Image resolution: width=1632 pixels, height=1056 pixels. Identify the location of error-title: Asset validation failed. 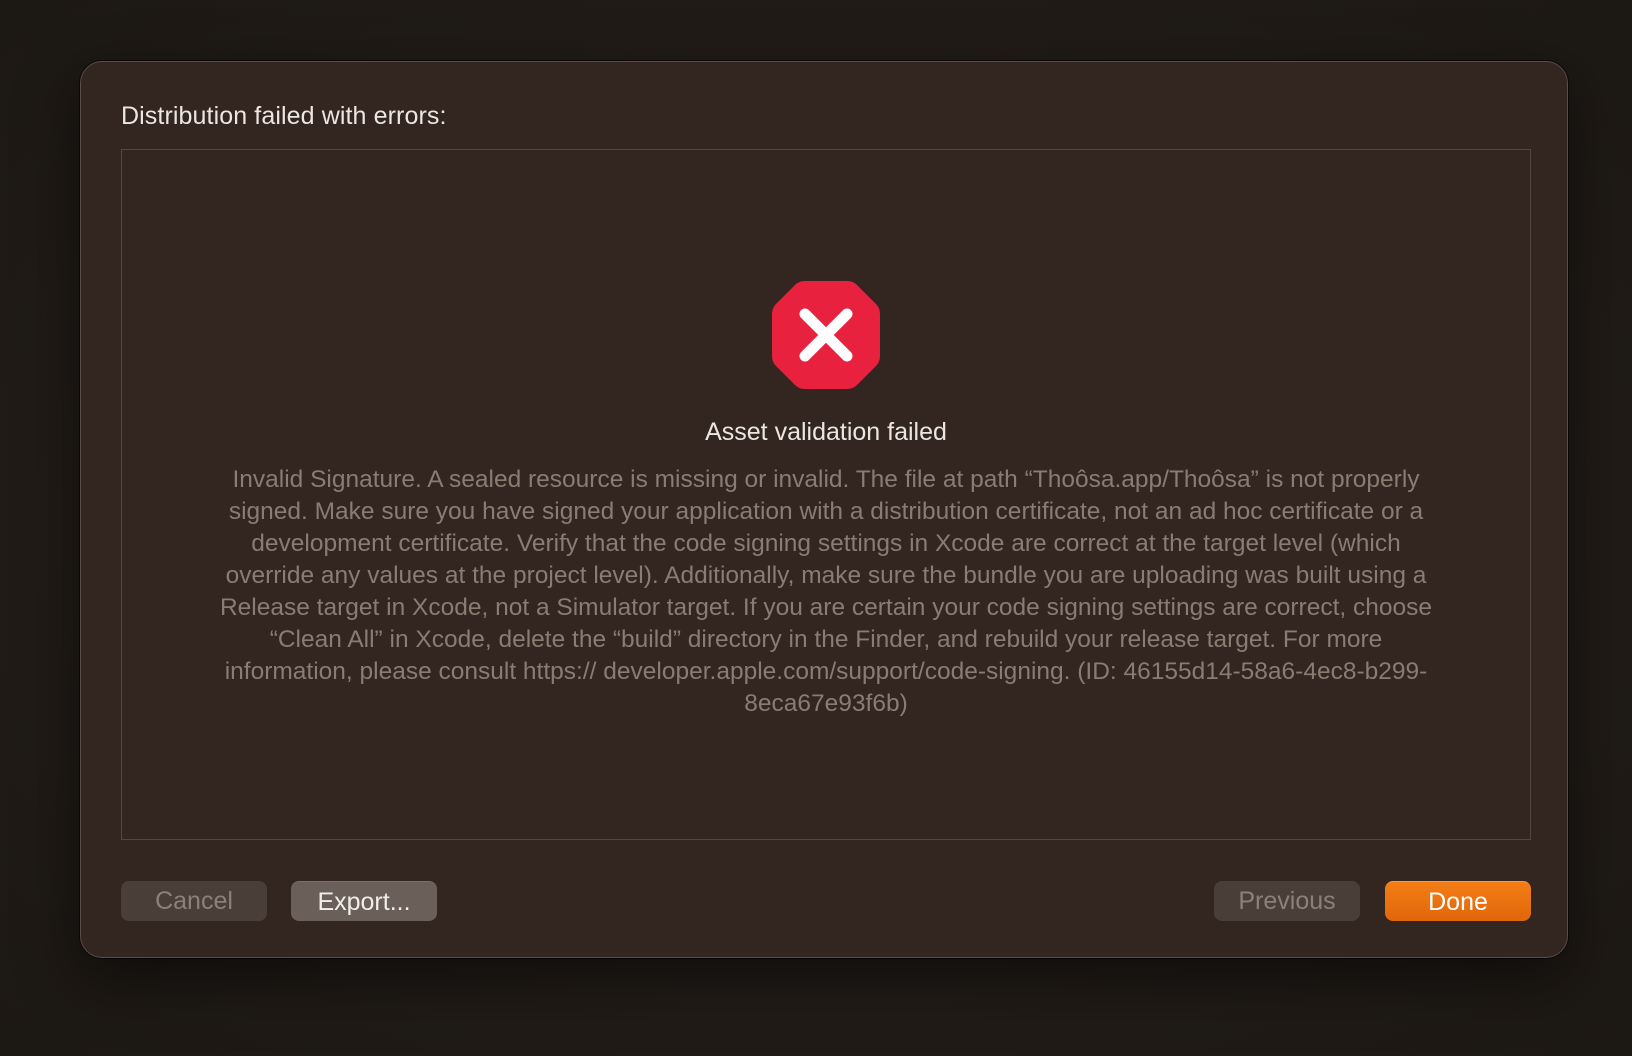
(826, 432).